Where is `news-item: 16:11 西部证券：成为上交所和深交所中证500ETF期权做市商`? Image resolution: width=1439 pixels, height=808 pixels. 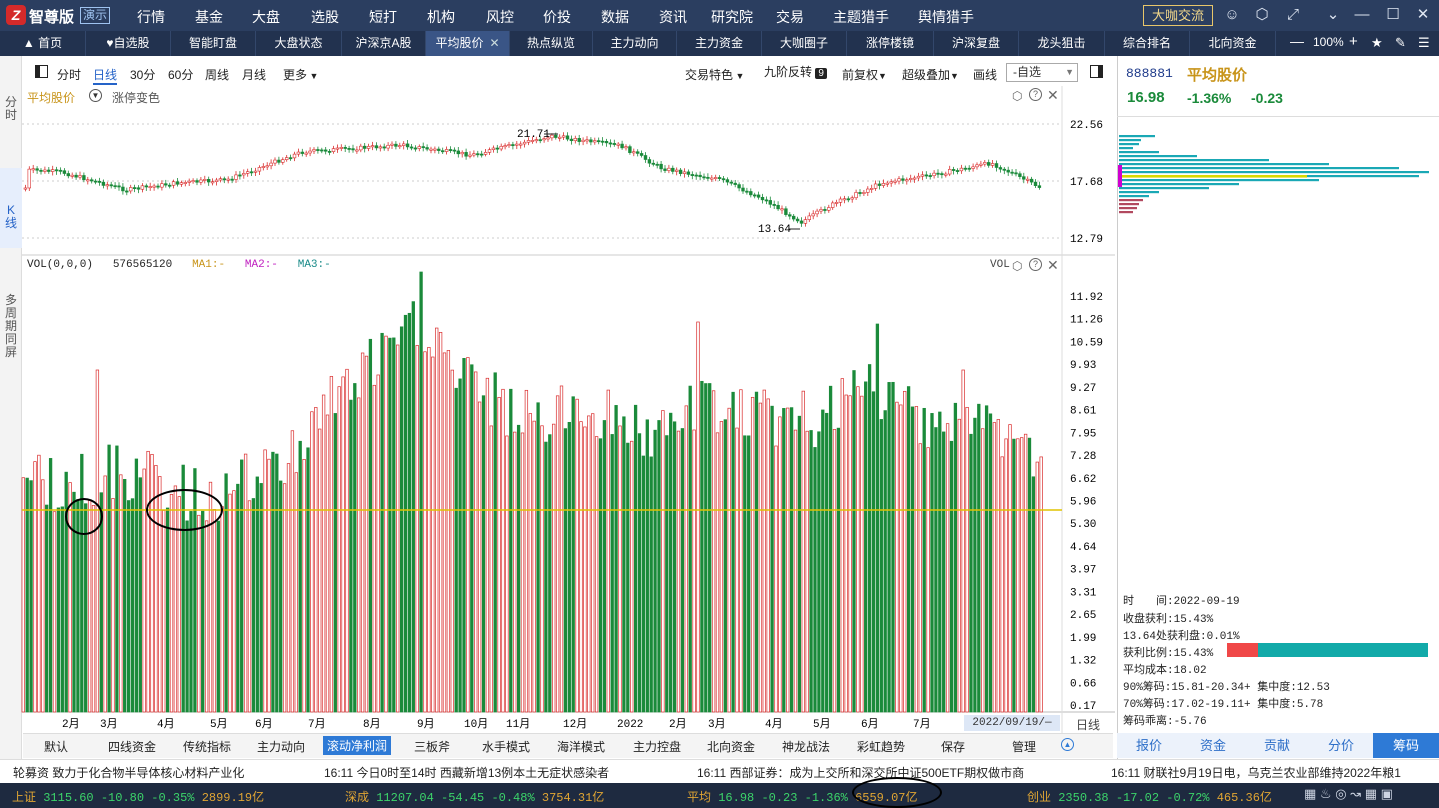 news-item: 16:11 西部证券：成为上交所和深交所中证500ETF期权做市商 is located at coordinates (860, 772).